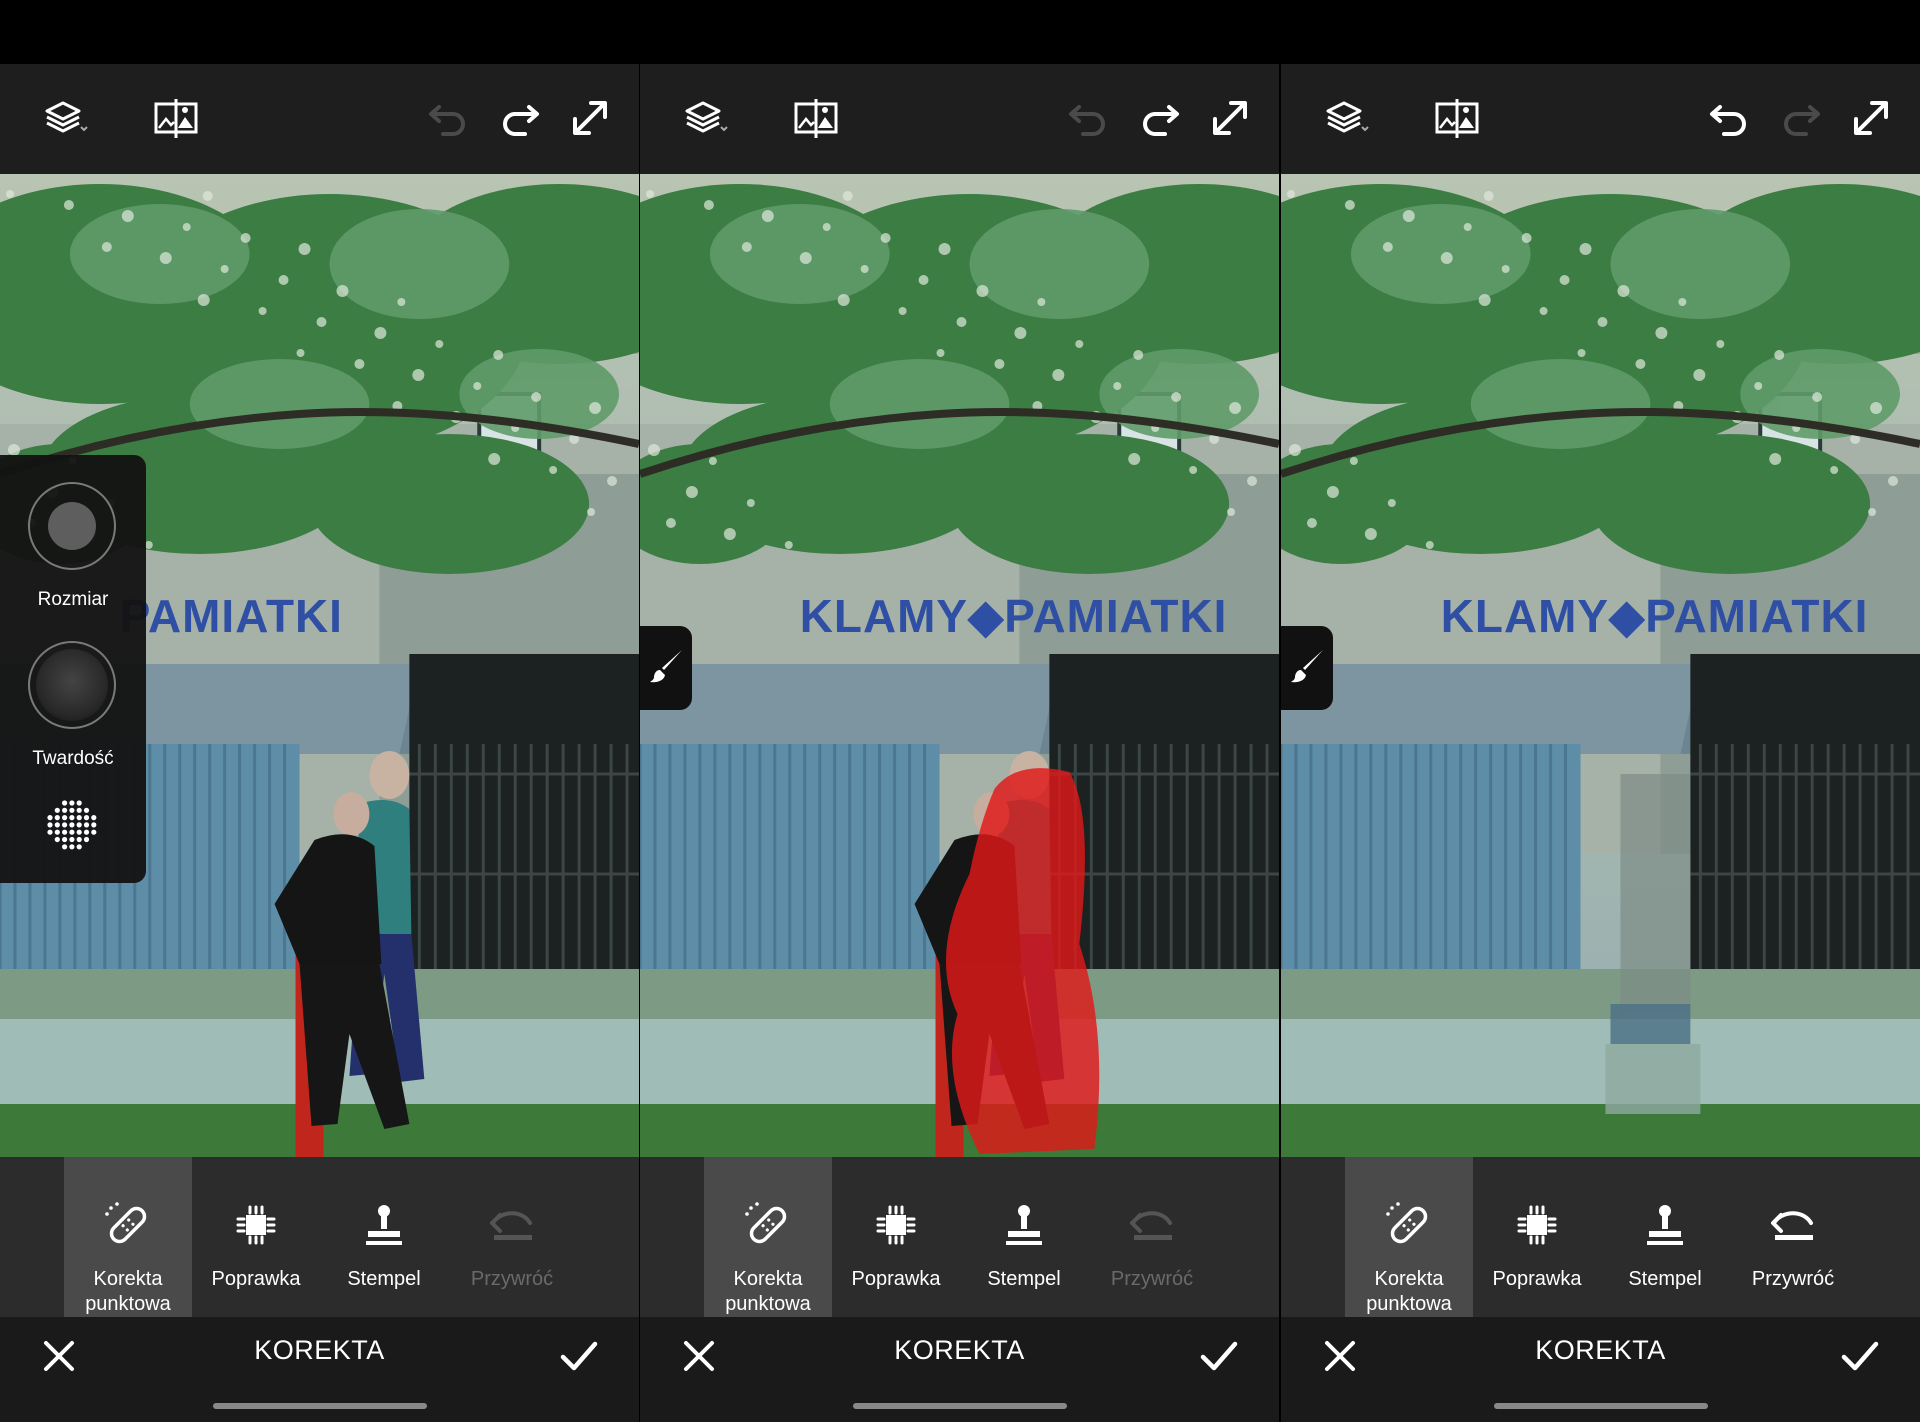  I want to click on shop-sign-text: PAMIATKI, so click(231, 616).